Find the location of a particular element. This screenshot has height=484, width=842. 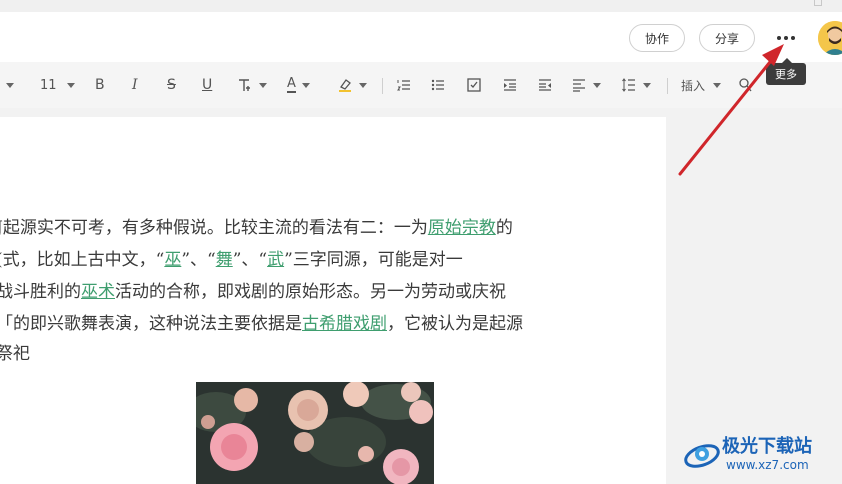

bold-button: B is located at coordinates (100, 85).